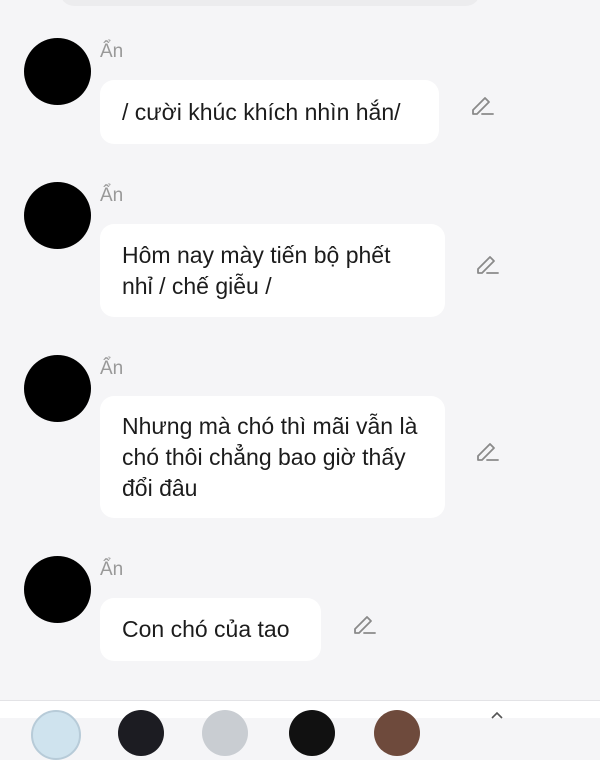 The image size is (600, 760). Describe the element at coordinates (261, 111) in the screenshot. I see `message-text: / cười khúc khích nhìn hắn/` at that location.